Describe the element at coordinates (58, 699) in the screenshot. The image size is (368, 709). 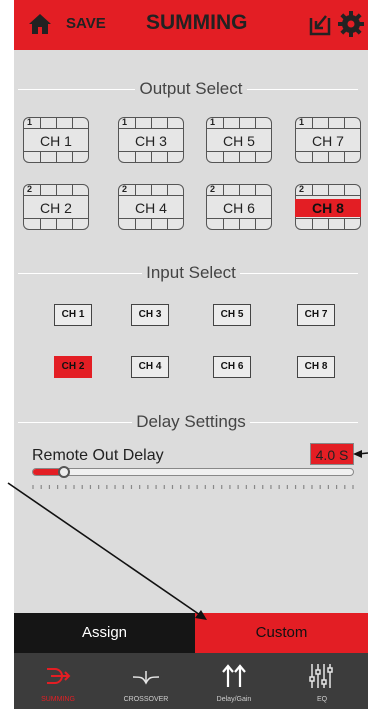
I see `nav-label: SUMMING` at that location.